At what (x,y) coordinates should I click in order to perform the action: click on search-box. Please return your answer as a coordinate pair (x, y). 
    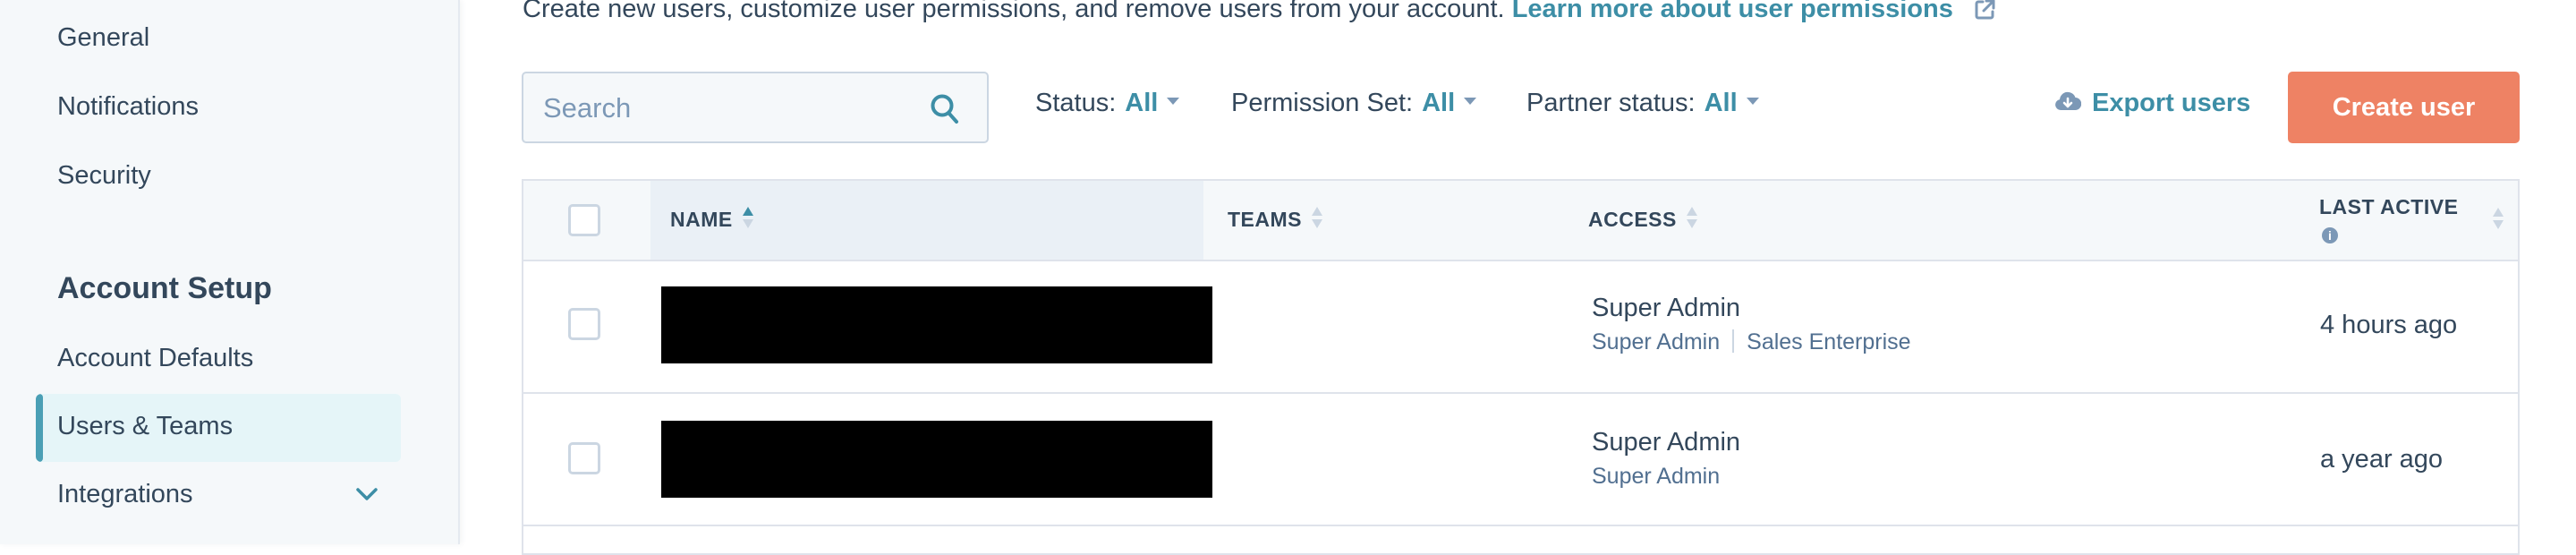
    Looking at the image, I should click on (755, 107).